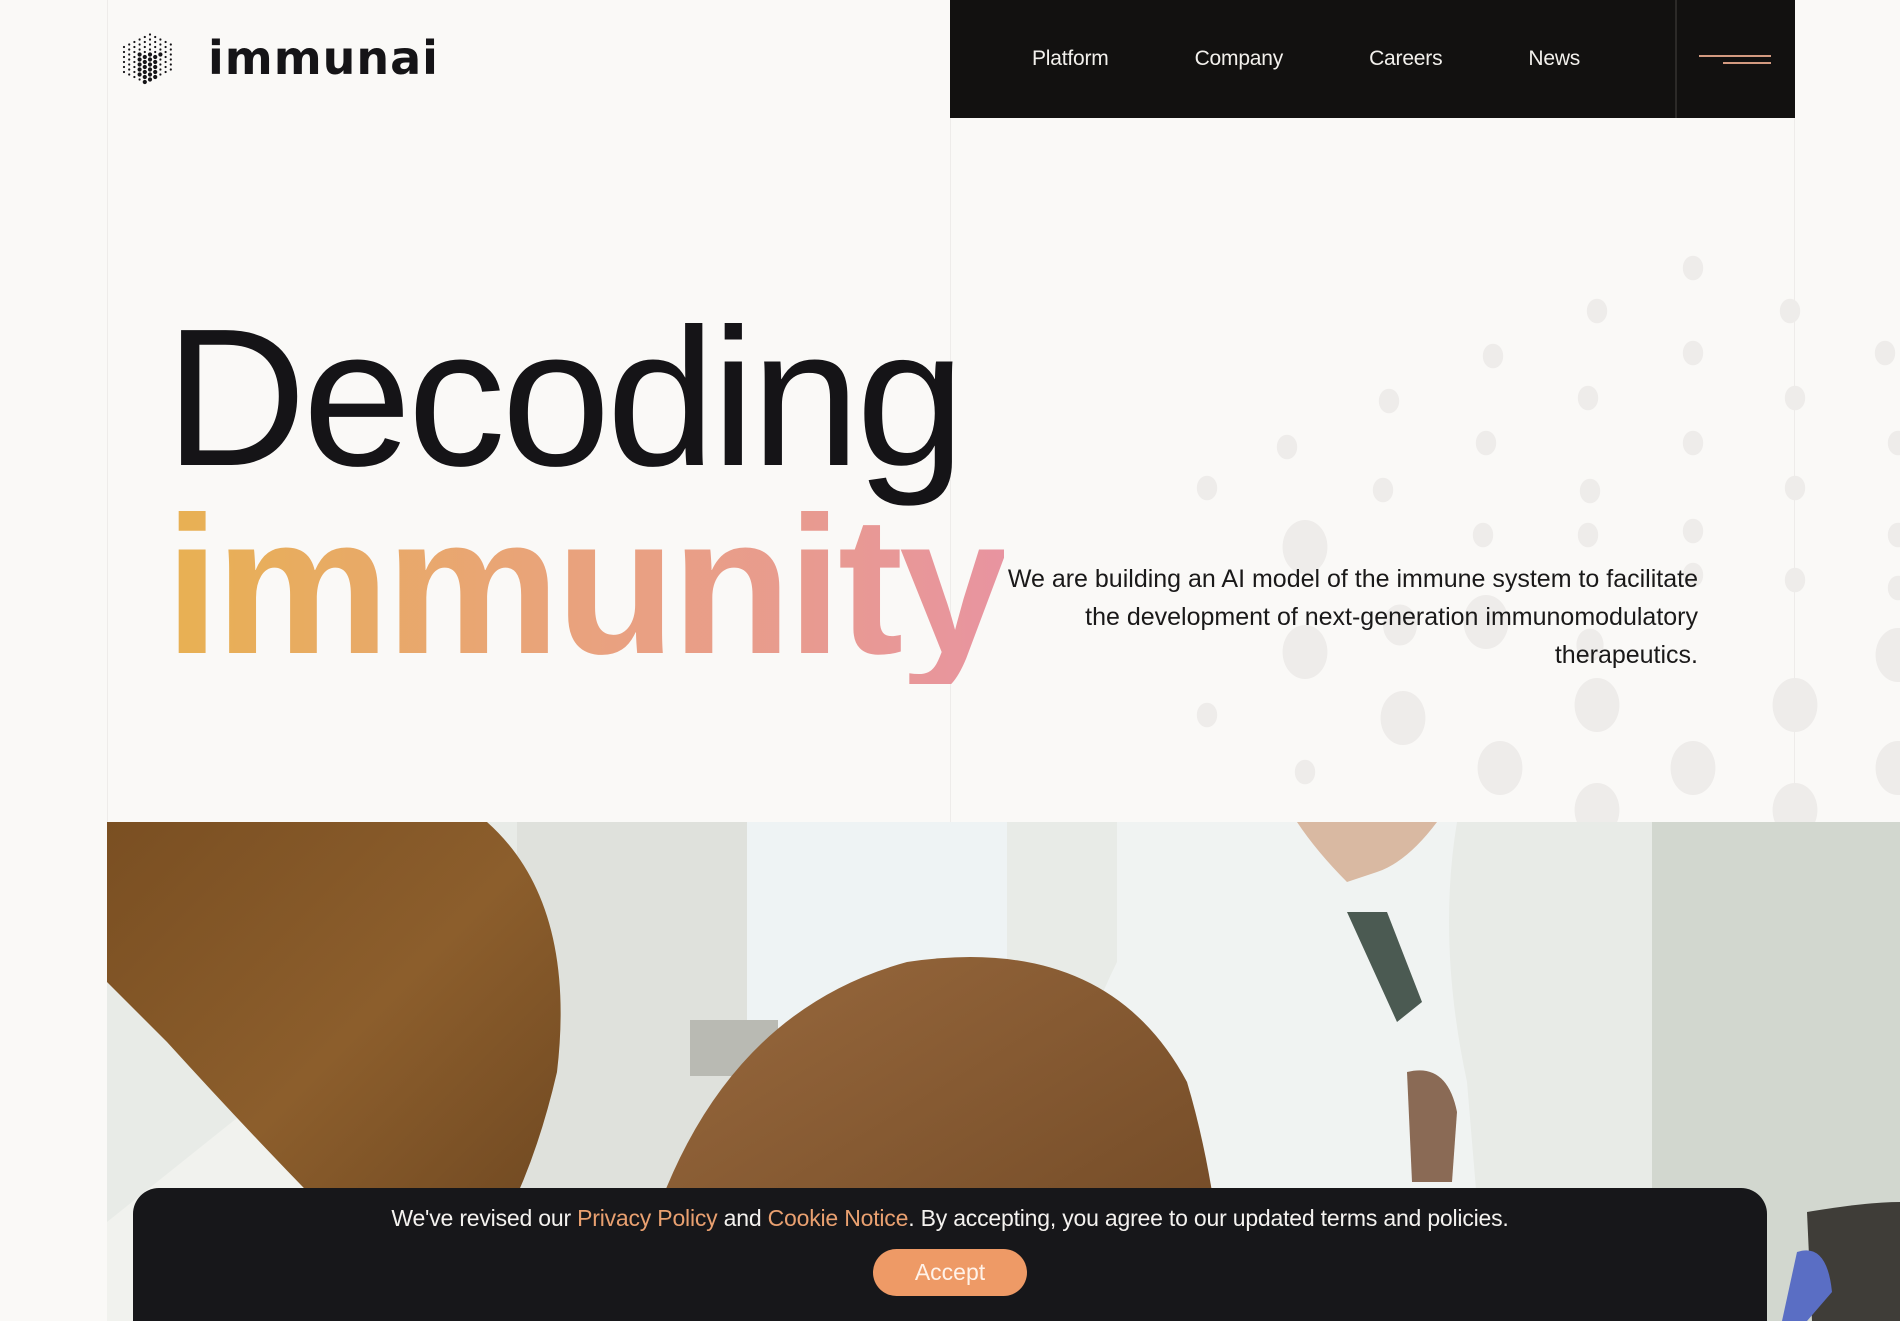  Describe the element at coordinates (565, 397) in the screenshot. I see `headline-line-decoding: Decoding` at that location.